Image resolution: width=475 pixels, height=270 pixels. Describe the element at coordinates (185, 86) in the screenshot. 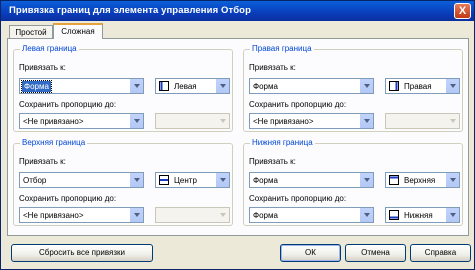

I see `left-side-value: Левая` at that location.